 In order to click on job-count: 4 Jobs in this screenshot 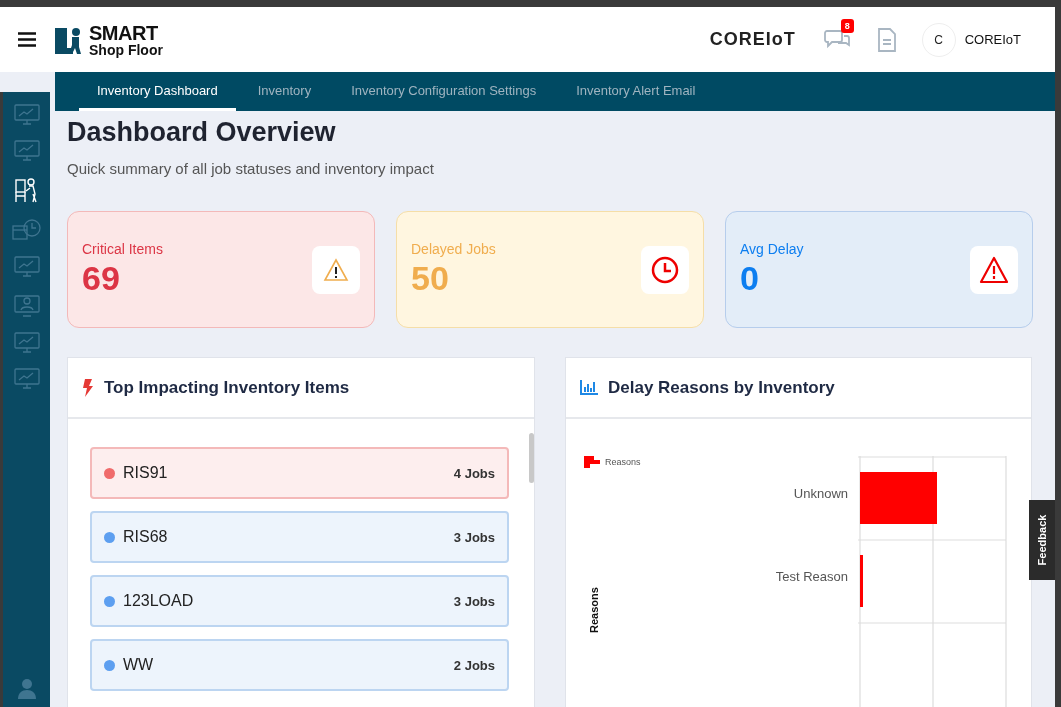, I will do `click(474, 473)`.